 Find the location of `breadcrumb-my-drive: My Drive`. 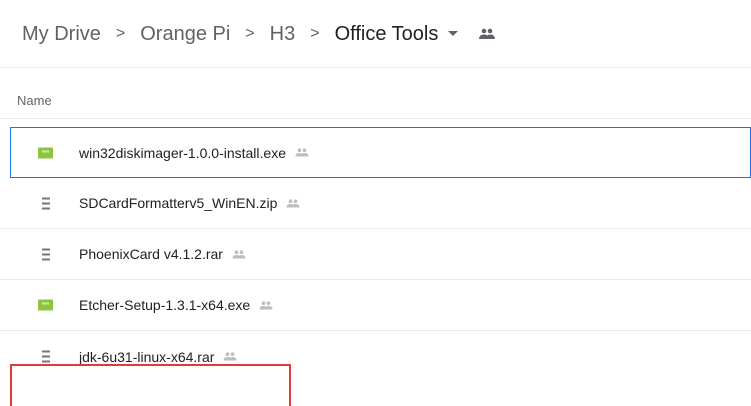

breadcrumb-my-drive: My Drive is located at coordinates (61, 34).